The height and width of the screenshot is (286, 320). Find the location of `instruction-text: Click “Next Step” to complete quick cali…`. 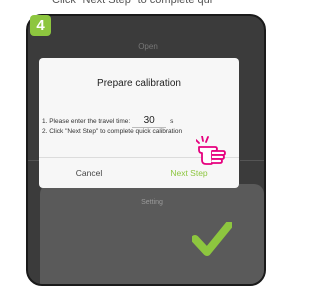

instruction-text: Click “Next Step” to complete quick cali… is located at coordinates (132, 3).